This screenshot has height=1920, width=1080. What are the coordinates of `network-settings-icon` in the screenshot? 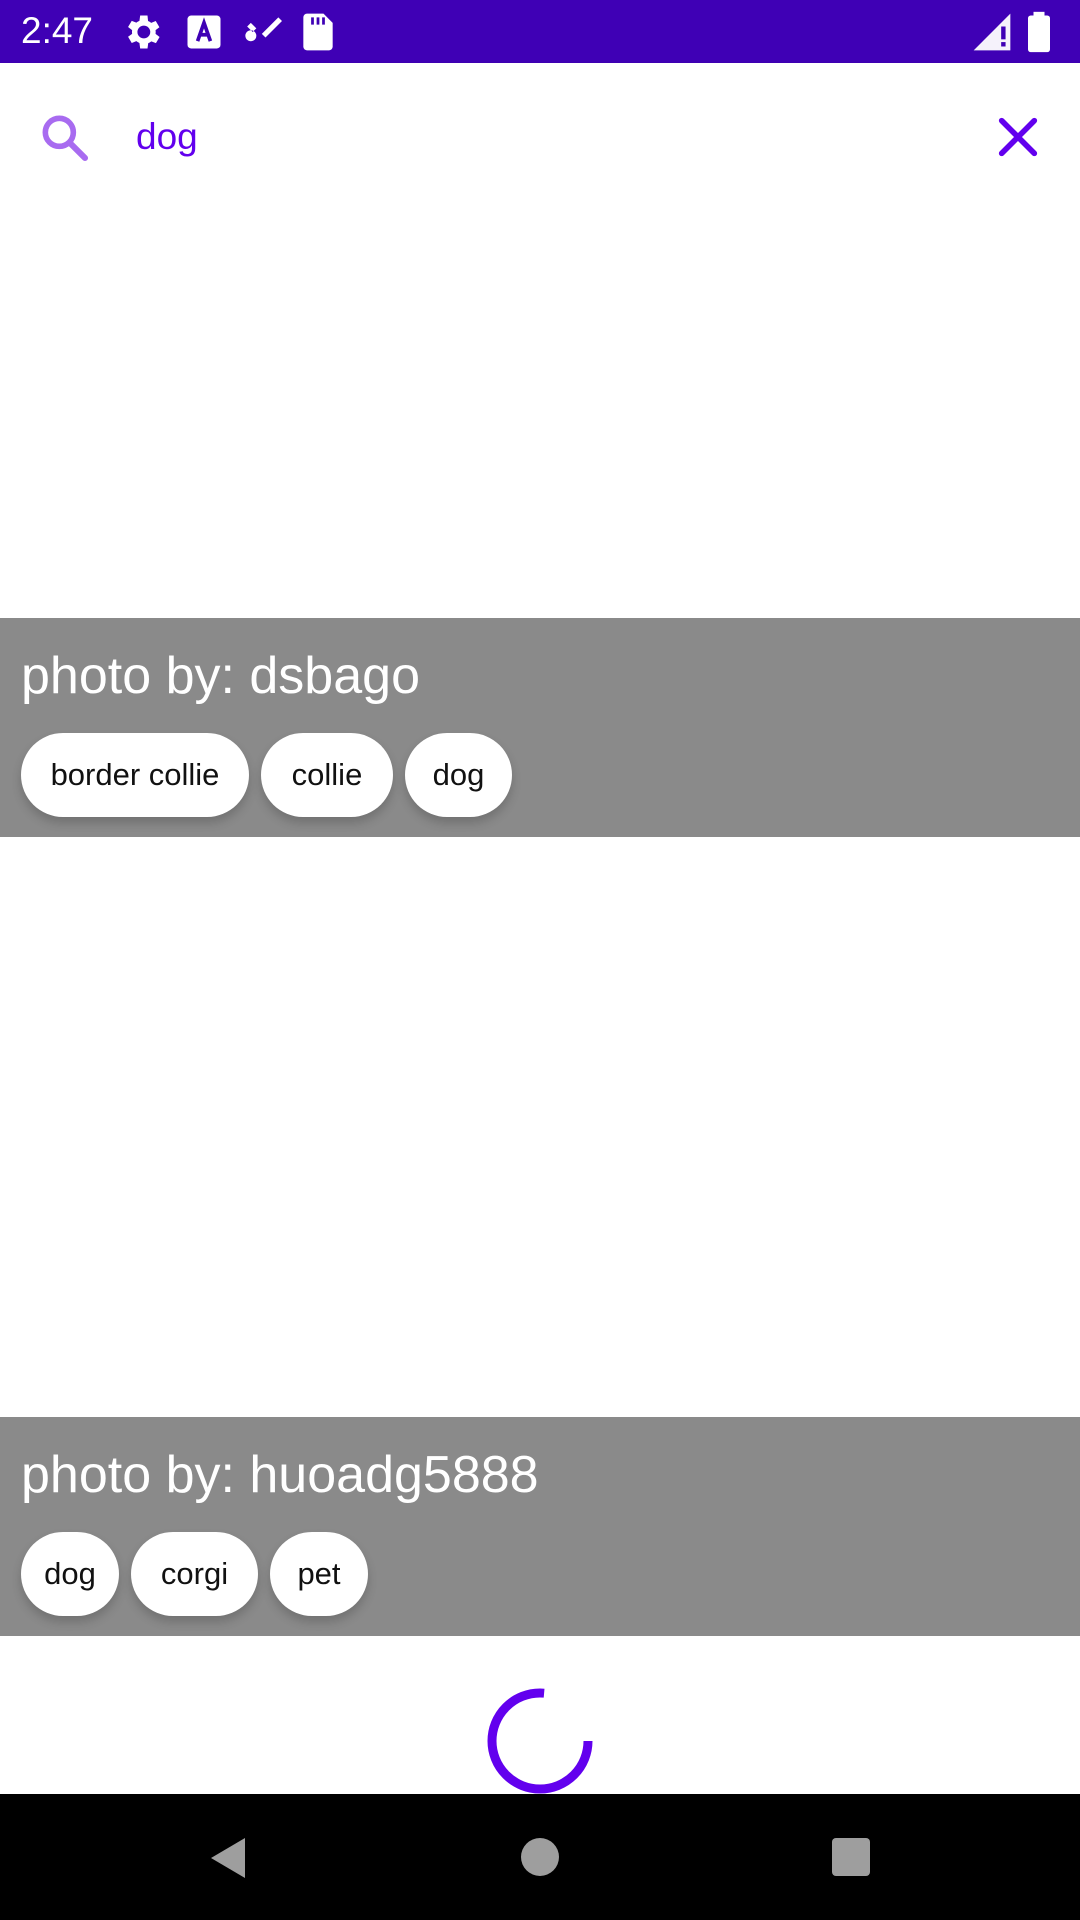 It's located at (260, 34).